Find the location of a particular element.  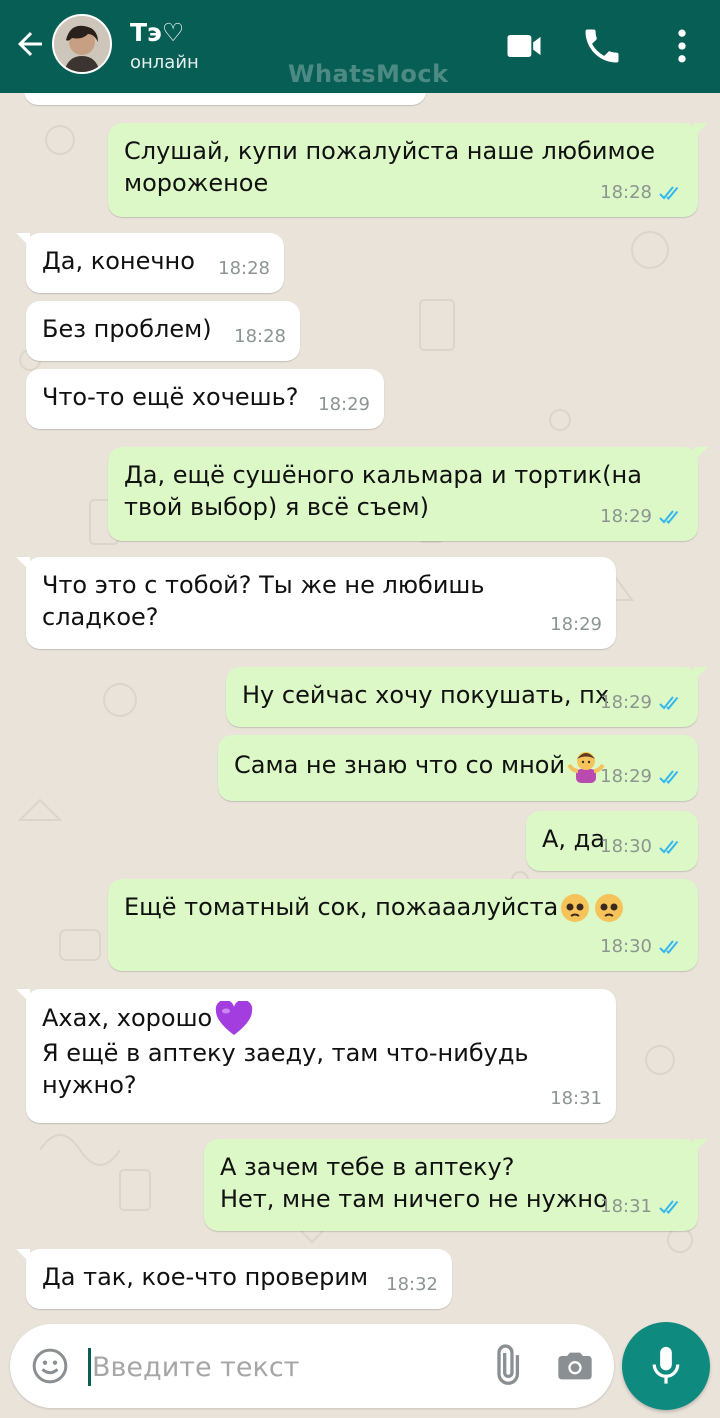

attach-icon is located at coordinates (506, 1366).